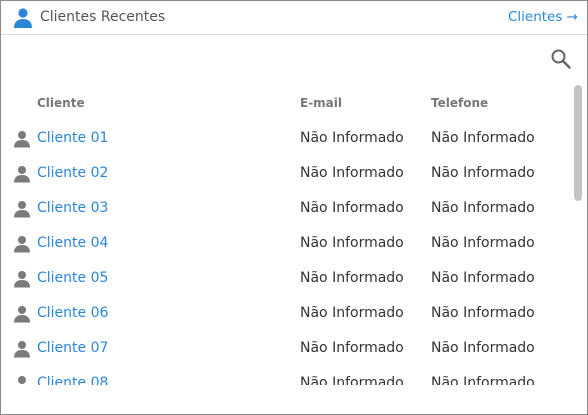 This screenshot has width=588, height=415. I want to click on panel-title: Clientes Recentes, so click(103, 17).